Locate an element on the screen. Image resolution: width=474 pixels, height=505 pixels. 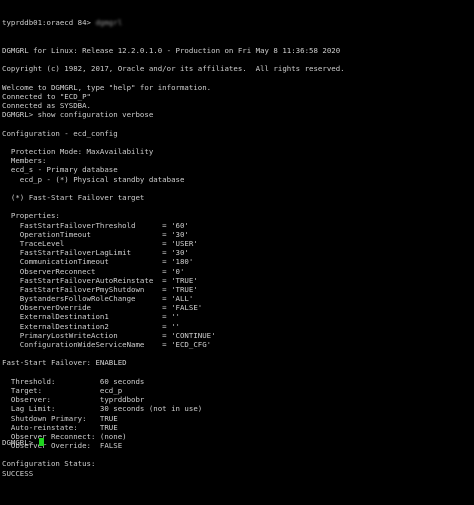
terminal-output-line: FastStartFailoverThreshold = '60' is located at coordinates (95, 225).